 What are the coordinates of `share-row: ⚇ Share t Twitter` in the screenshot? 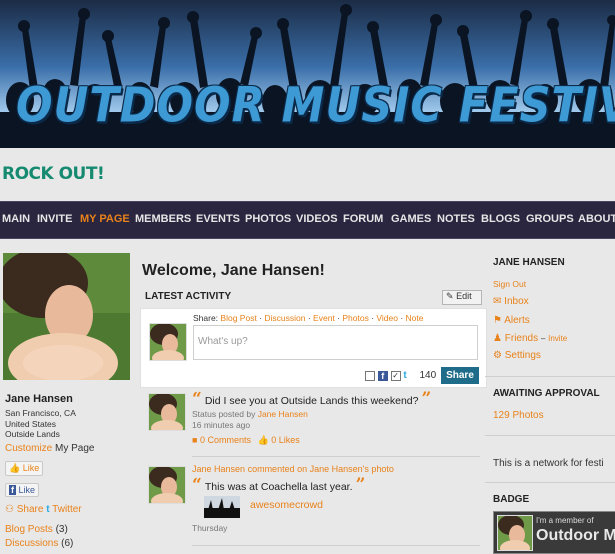 It's located at (43, 509).